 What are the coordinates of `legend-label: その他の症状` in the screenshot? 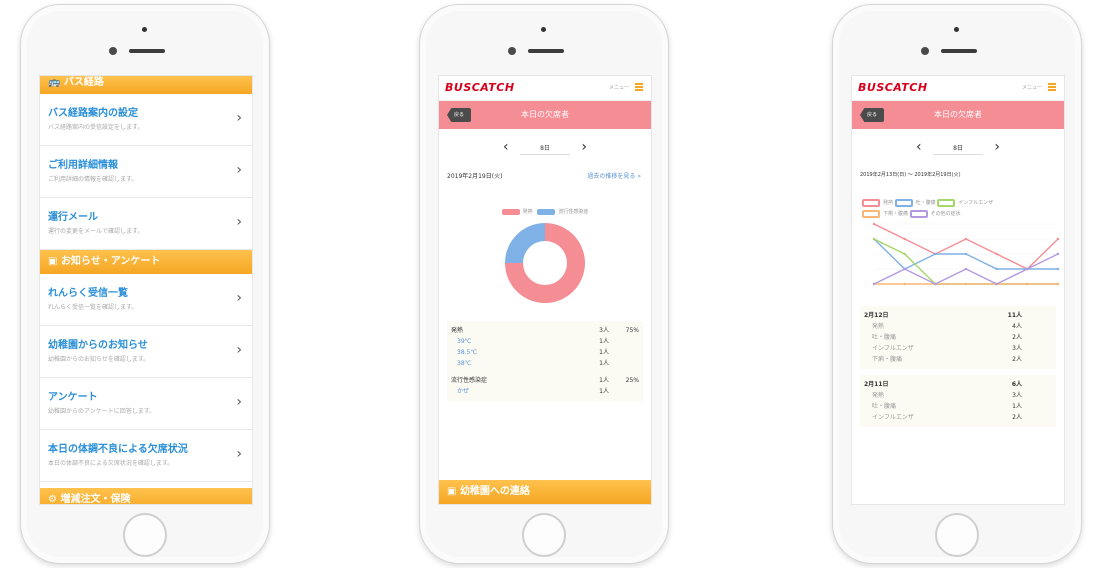 It's located at (945, 214).